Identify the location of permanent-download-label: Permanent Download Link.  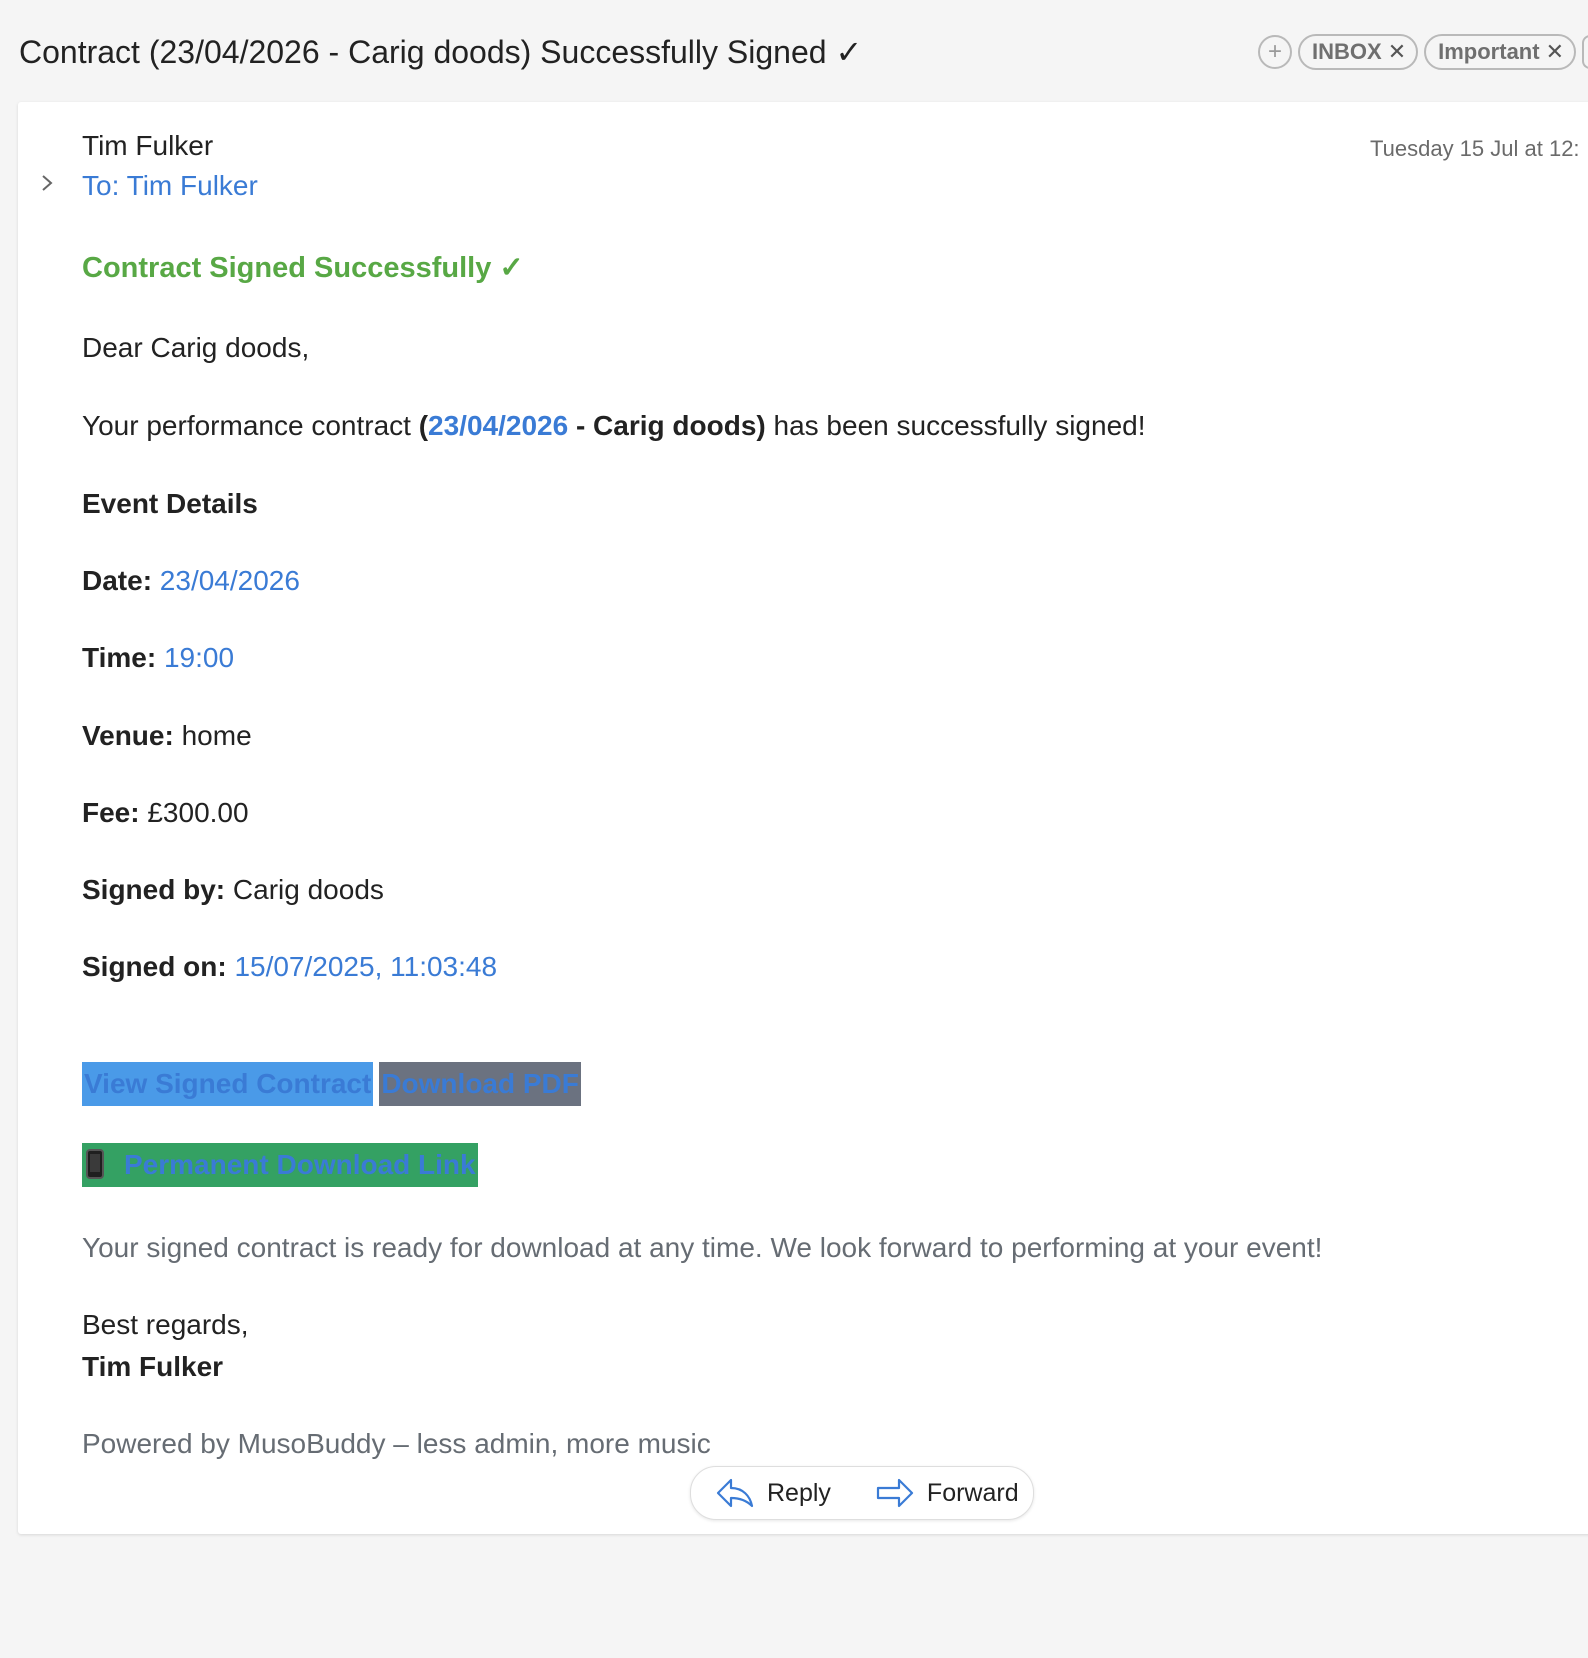
(300, 1164).